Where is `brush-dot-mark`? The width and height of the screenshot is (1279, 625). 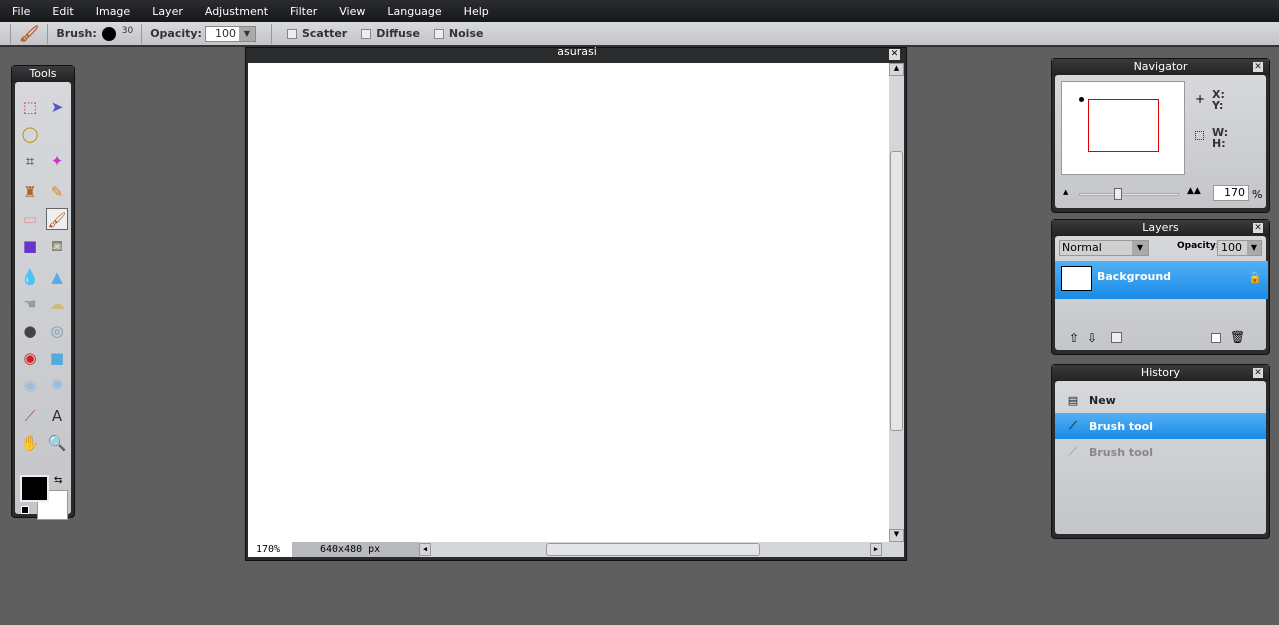
brush-dot-mark is located at coordinates (1081, 99).